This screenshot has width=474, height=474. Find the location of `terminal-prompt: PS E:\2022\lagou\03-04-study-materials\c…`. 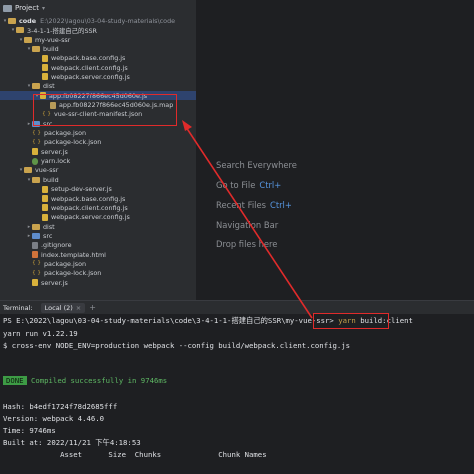

terminal-prompt: PS E:\2022\lagou\03-04-study-materials\c… is located at coordinates (168, 320).